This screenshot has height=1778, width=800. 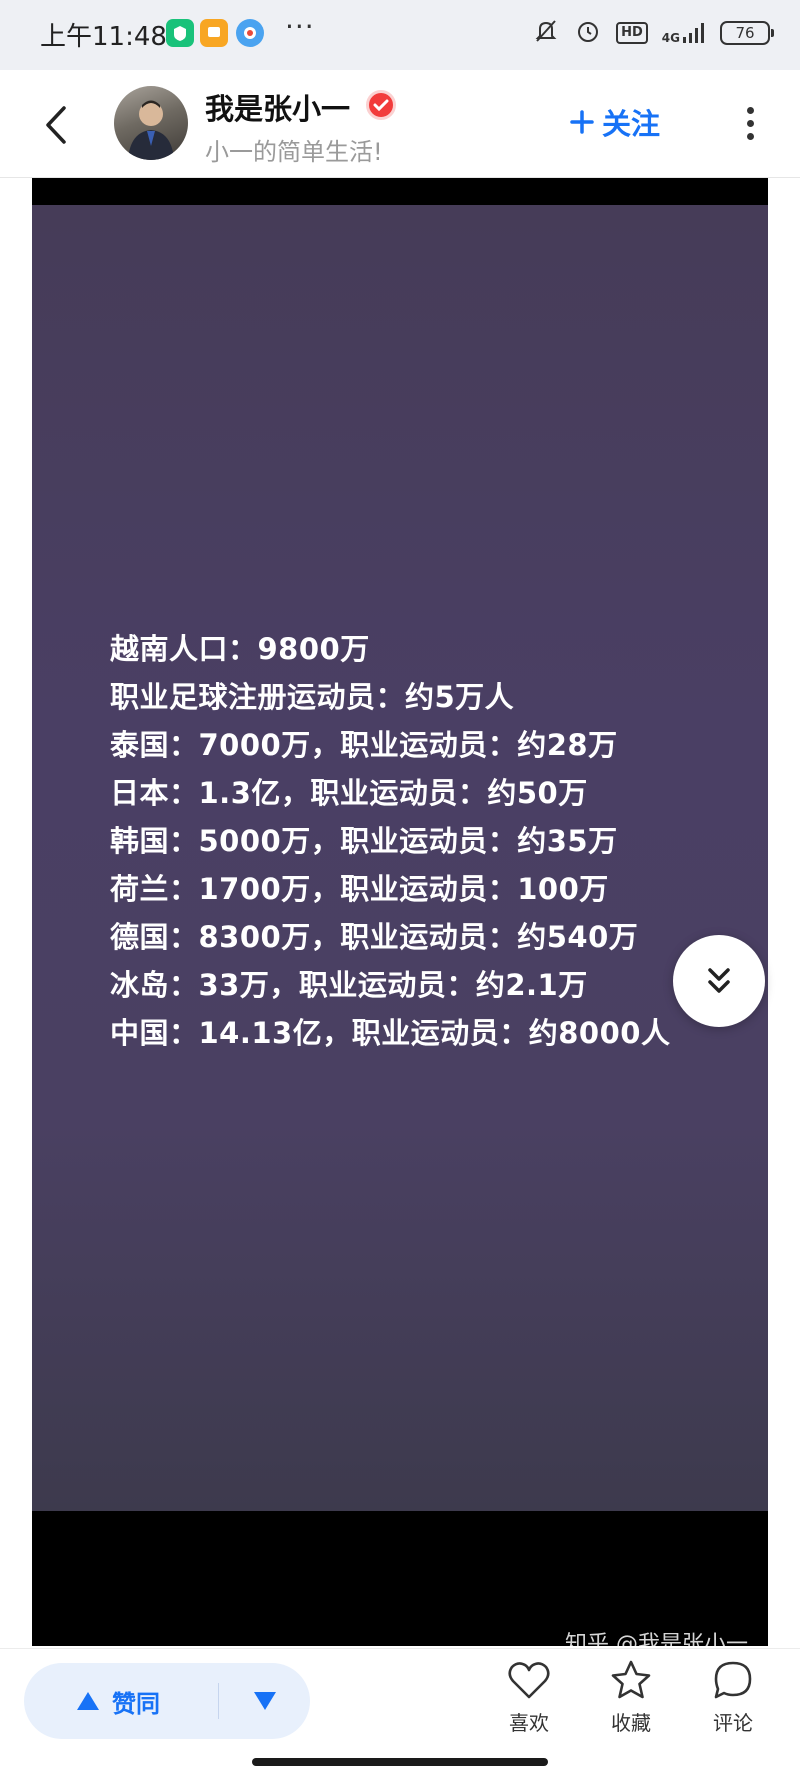 I want to click on zhihu-watermark: 知乎 @我是张小一, so click(x=656, y=1639).